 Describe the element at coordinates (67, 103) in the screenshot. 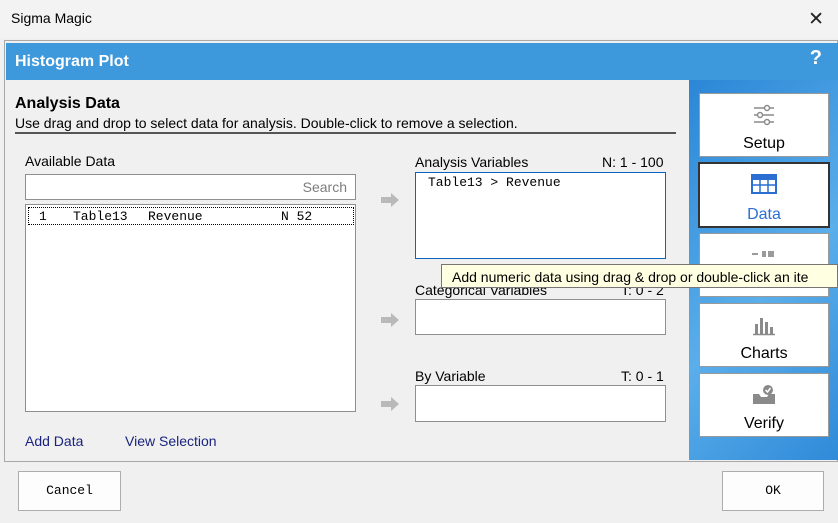

I see `section-title: Analysis Data` at that location.